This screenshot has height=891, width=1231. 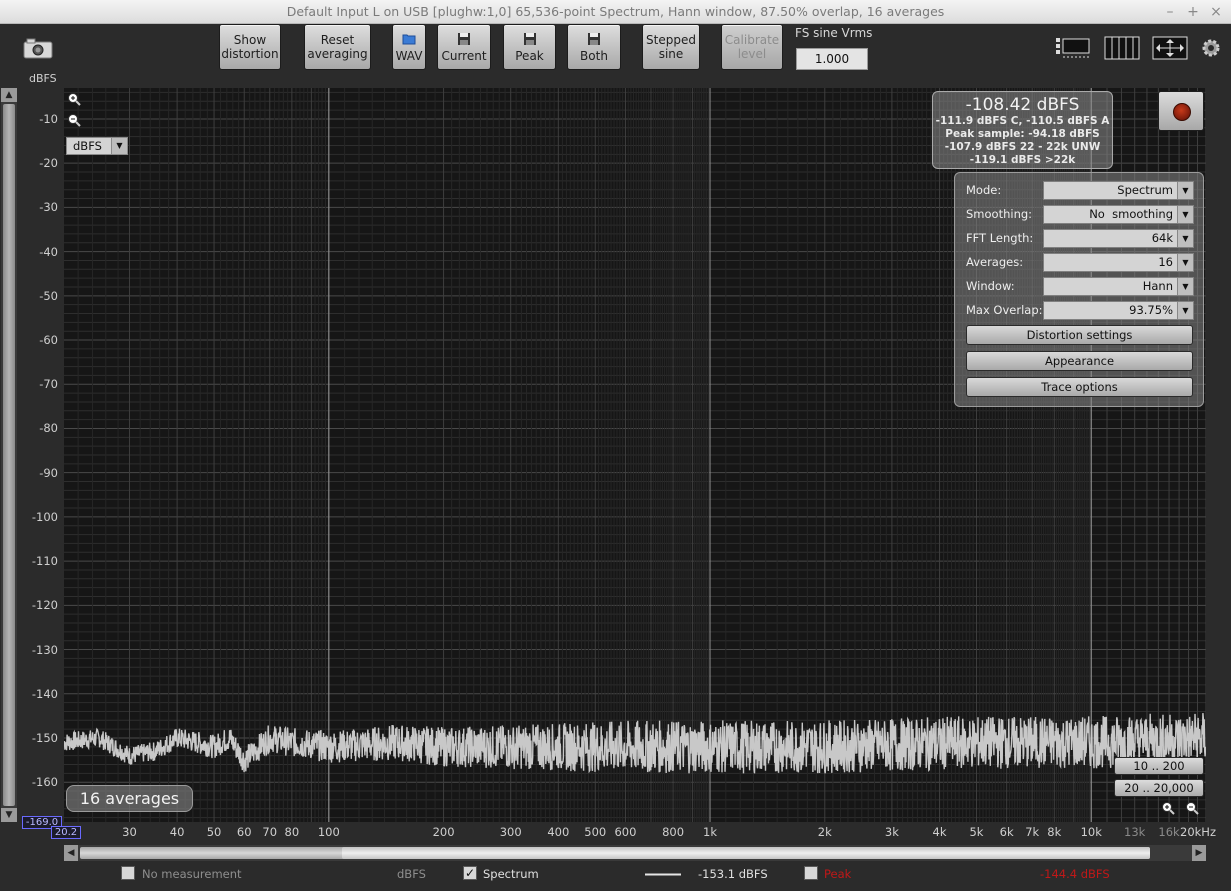 I want to click on x-tick-label: 100, so click(x=328, y=832).